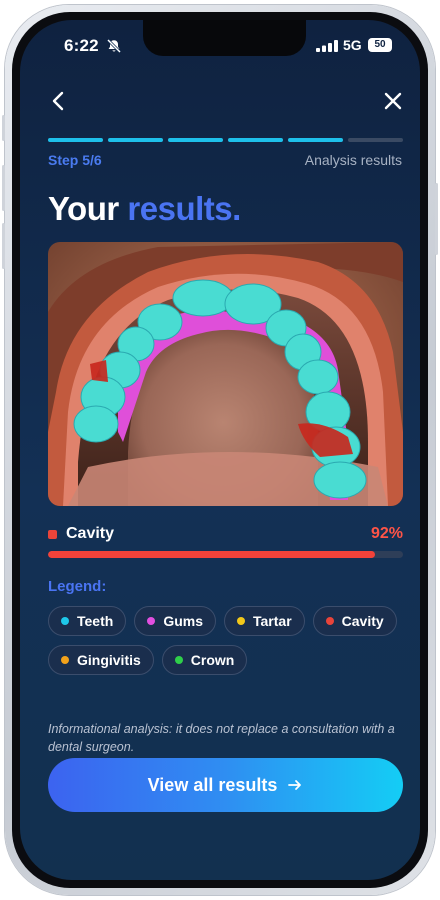  What do you see at coordinates (75, 160) in the screenshot?
I see `step-counter: Step 5/6` at bounding box center [75, 160].